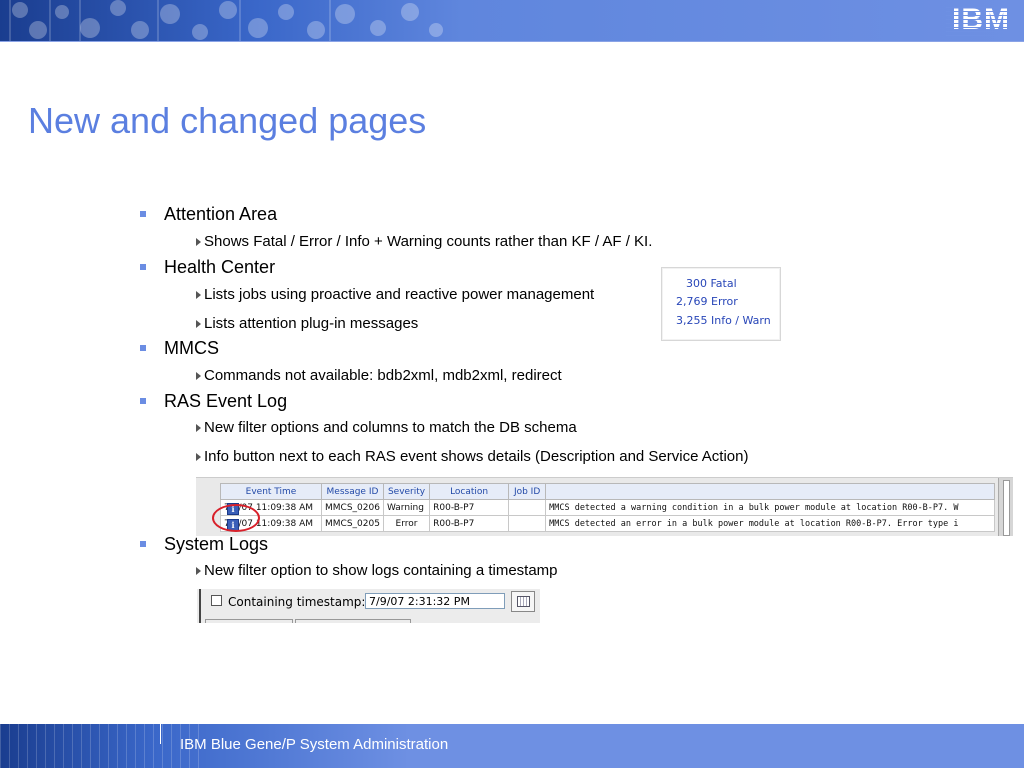  Describe the element at coordinates (160, 734) in the screenshot. I see `footer-separator` at that location.